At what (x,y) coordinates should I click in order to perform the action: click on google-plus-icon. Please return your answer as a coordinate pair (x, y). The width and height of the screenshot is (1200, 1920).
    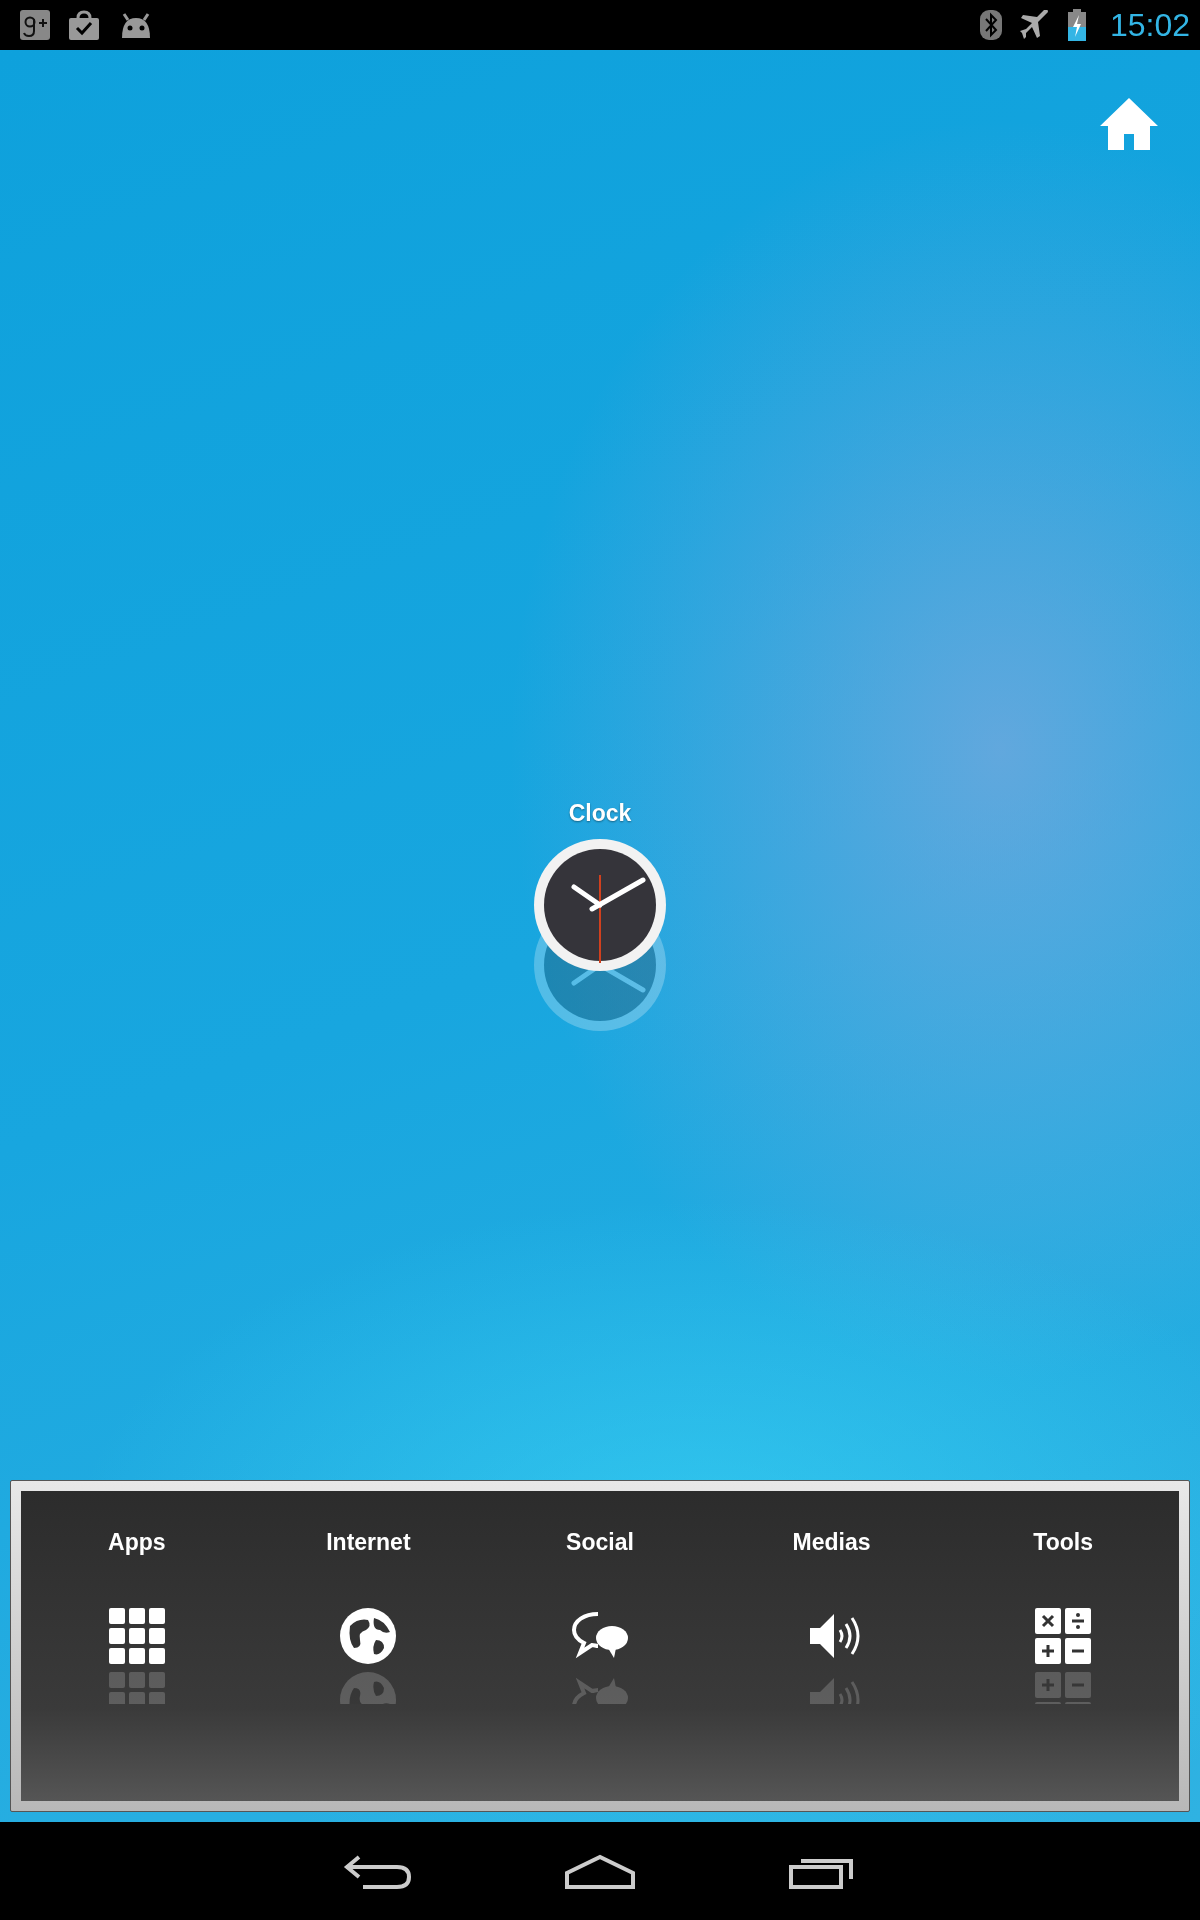
    Looking at the image, I should click on (35, 25).